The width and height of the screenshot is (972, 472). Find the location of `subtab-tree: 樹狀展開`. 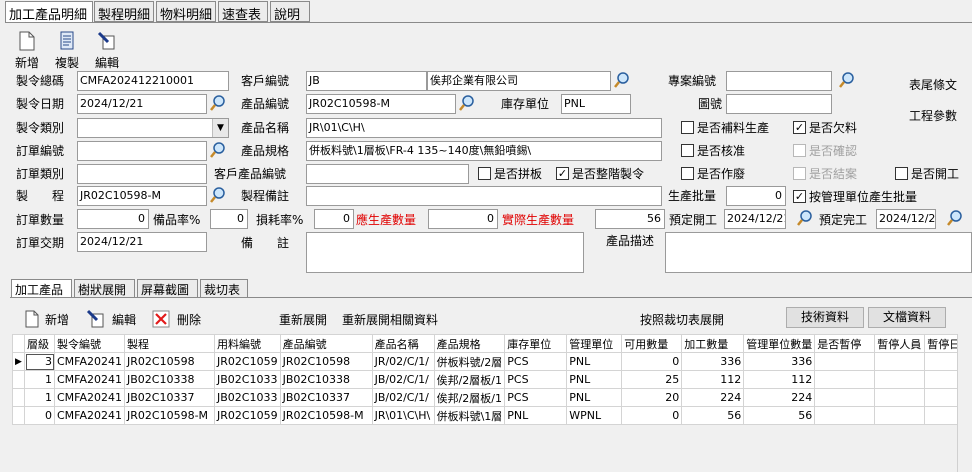

subtab-tree: 樹狀展開 is located at coordinates (104, 288).